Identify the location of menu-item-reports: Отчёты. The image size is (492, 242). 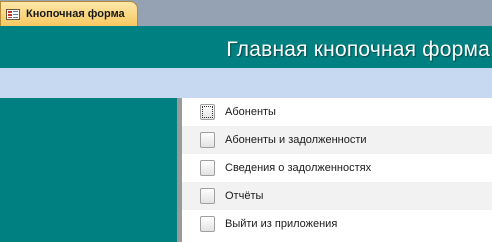
(337, 196).